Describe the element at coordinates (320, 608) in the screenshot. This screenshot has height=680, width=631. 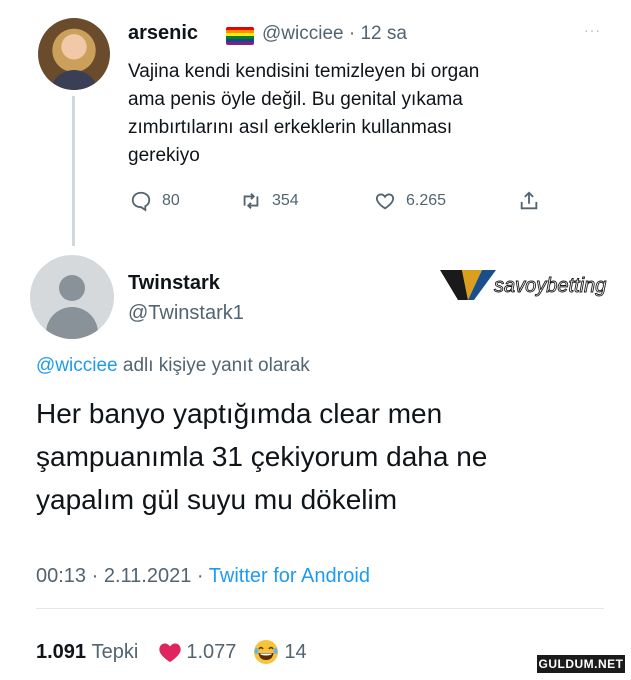
I see `divider` at that location.